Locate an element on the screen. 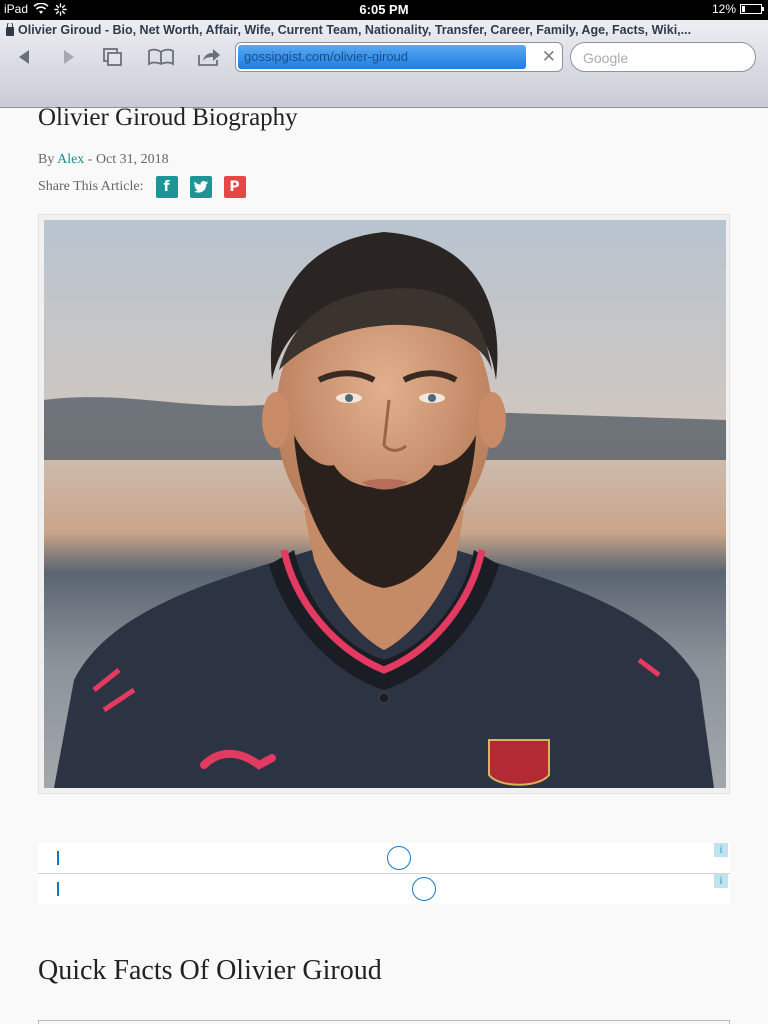 The height and width of the screenshot is (1024, 768). battery-icon is located at coordinates (752, 9).